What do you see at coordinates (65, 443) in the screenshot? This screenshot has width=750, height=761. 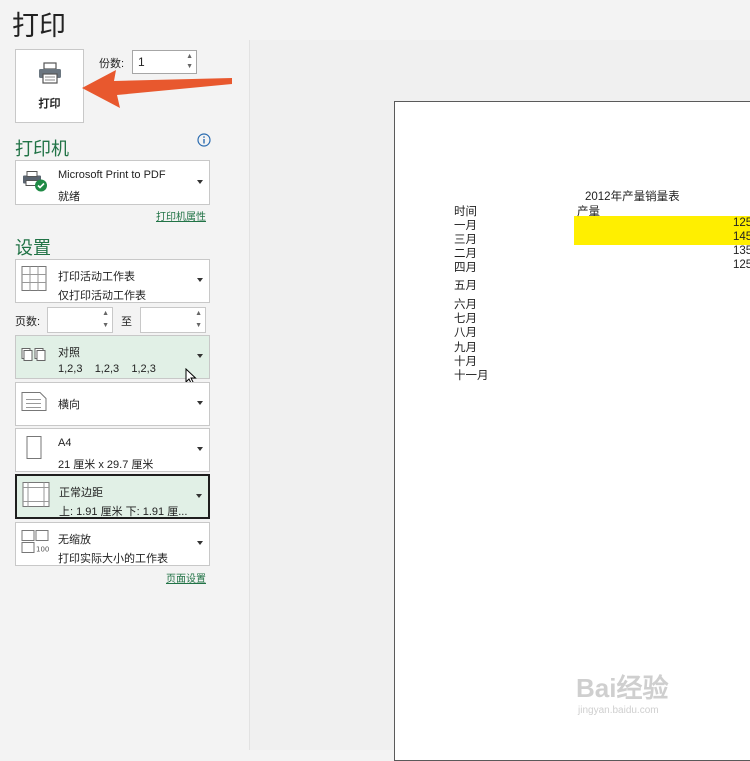 I see `paper-size-line1: A4` at bounding box center [65, 443].